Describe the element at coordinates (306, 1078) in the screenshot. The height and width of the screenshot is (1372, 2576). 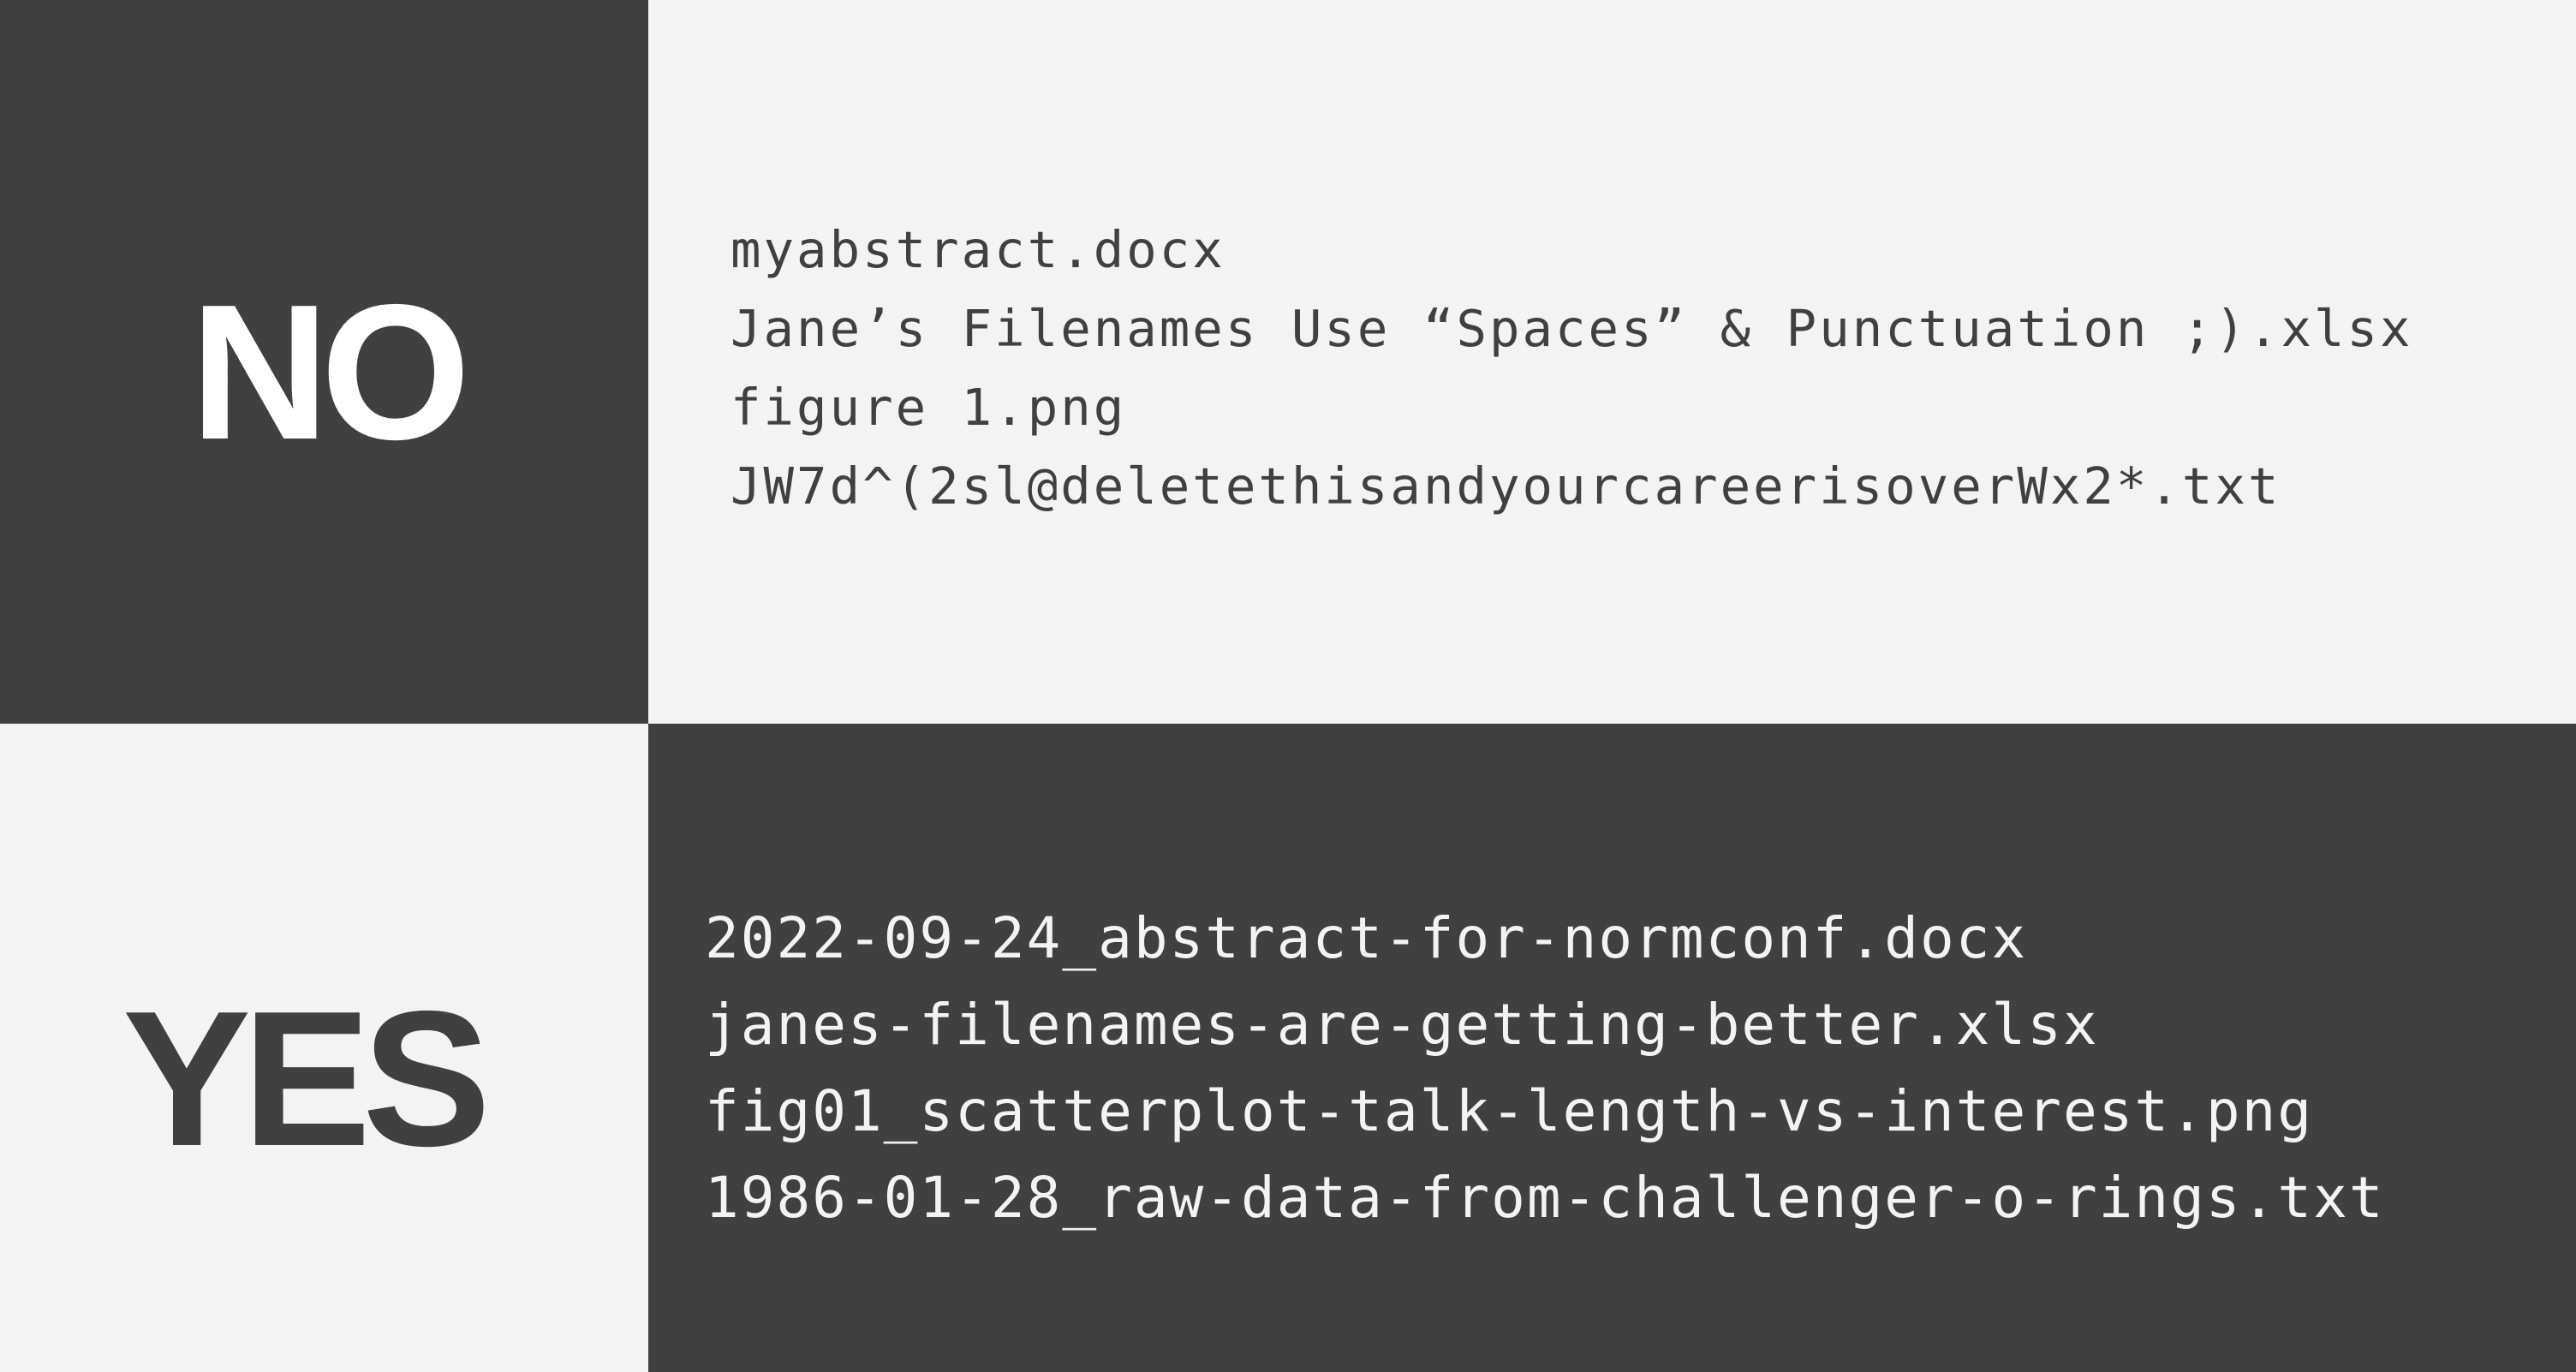
I see `yes-heading: YES` at that location.